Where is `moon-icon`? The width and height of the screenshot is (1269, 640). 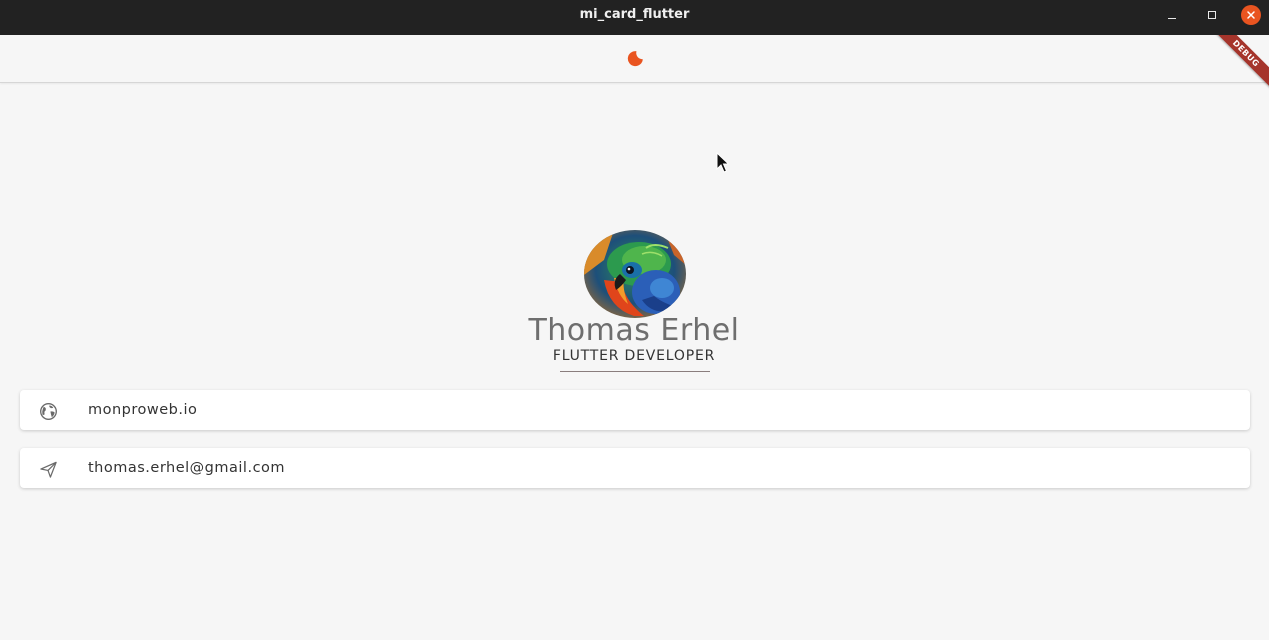 moon-icon is located at coordinates (635, 59).